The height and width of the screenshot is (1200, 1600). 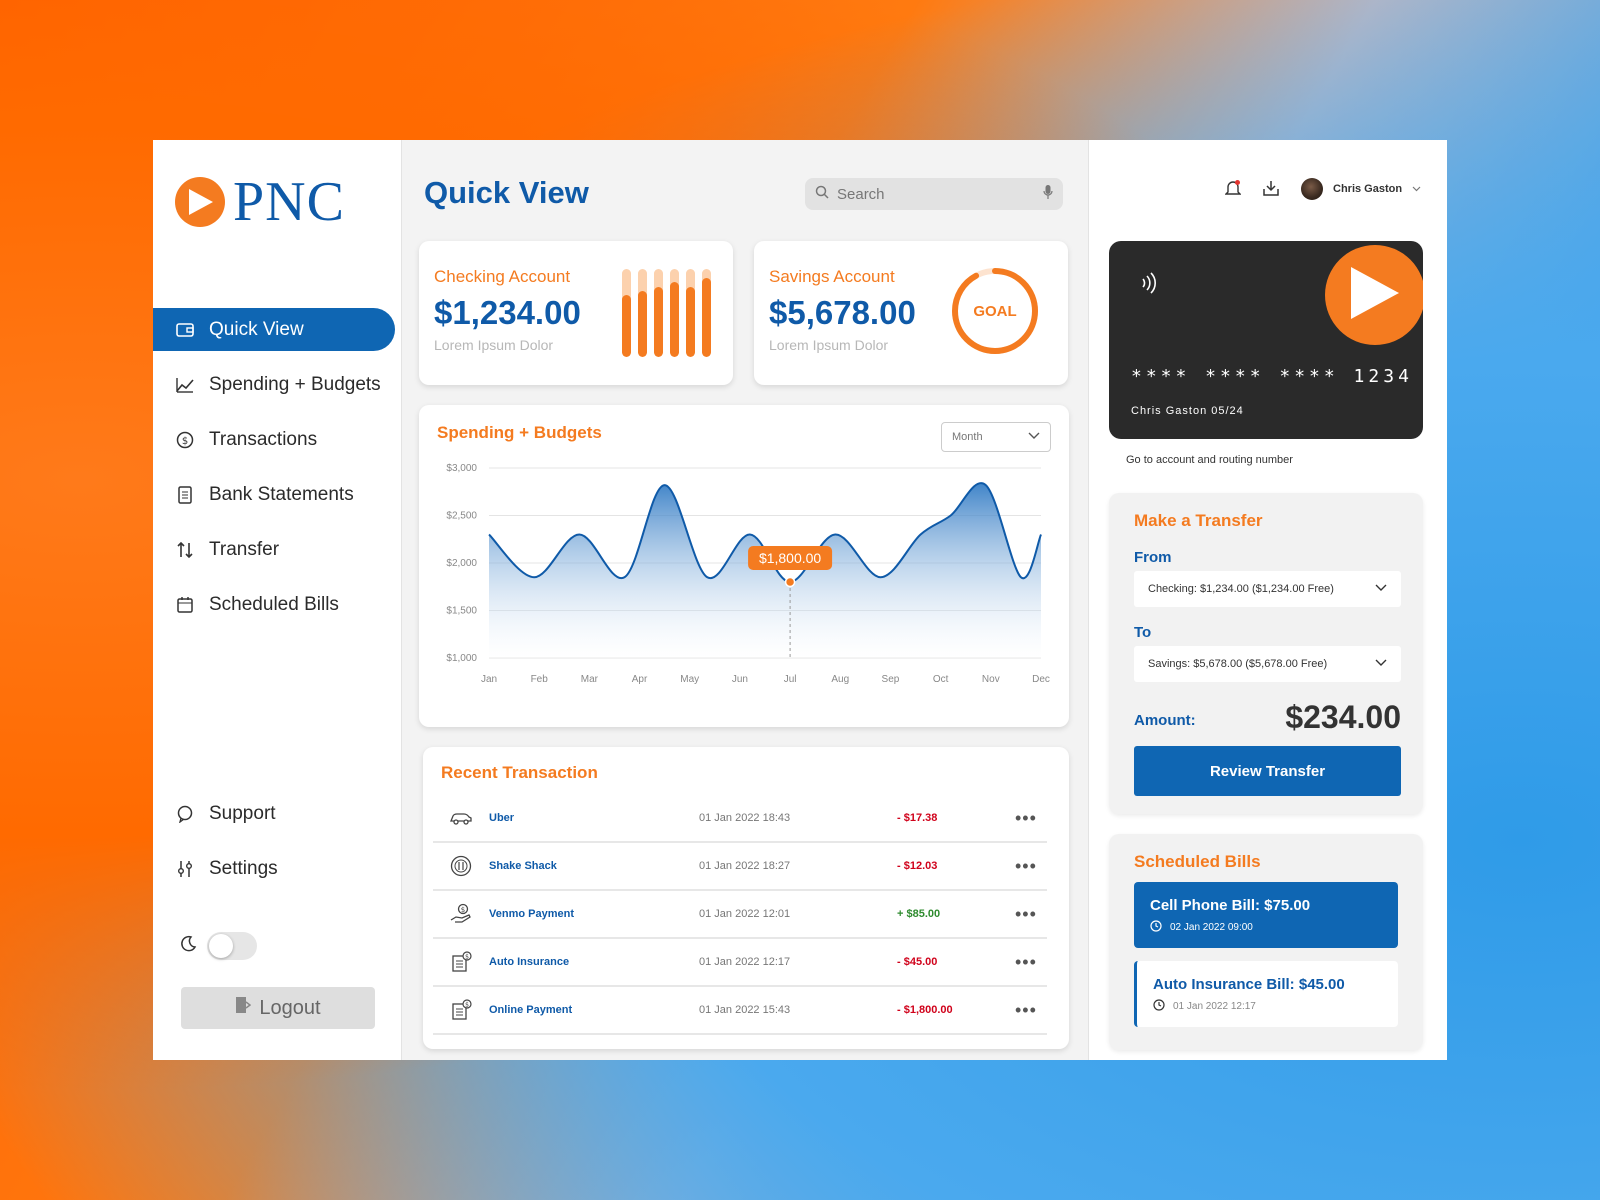 I want to click on sidebar-item-label: Scheduled Bills, so click(x=274, y=604).